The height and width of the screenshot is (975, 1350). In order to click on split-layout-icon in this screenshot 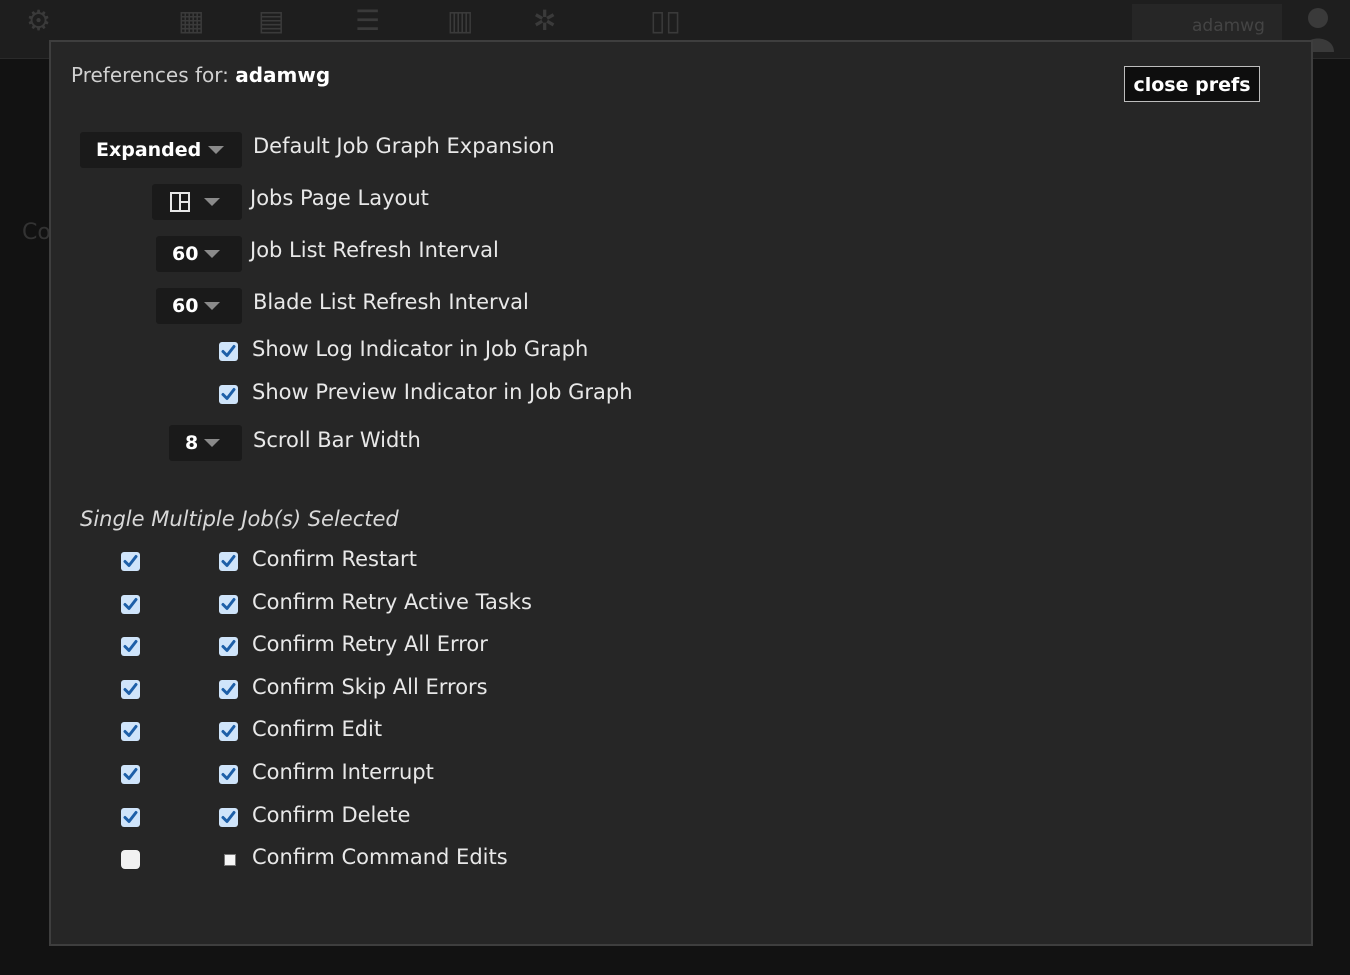, I will do `click(180, 202)`.